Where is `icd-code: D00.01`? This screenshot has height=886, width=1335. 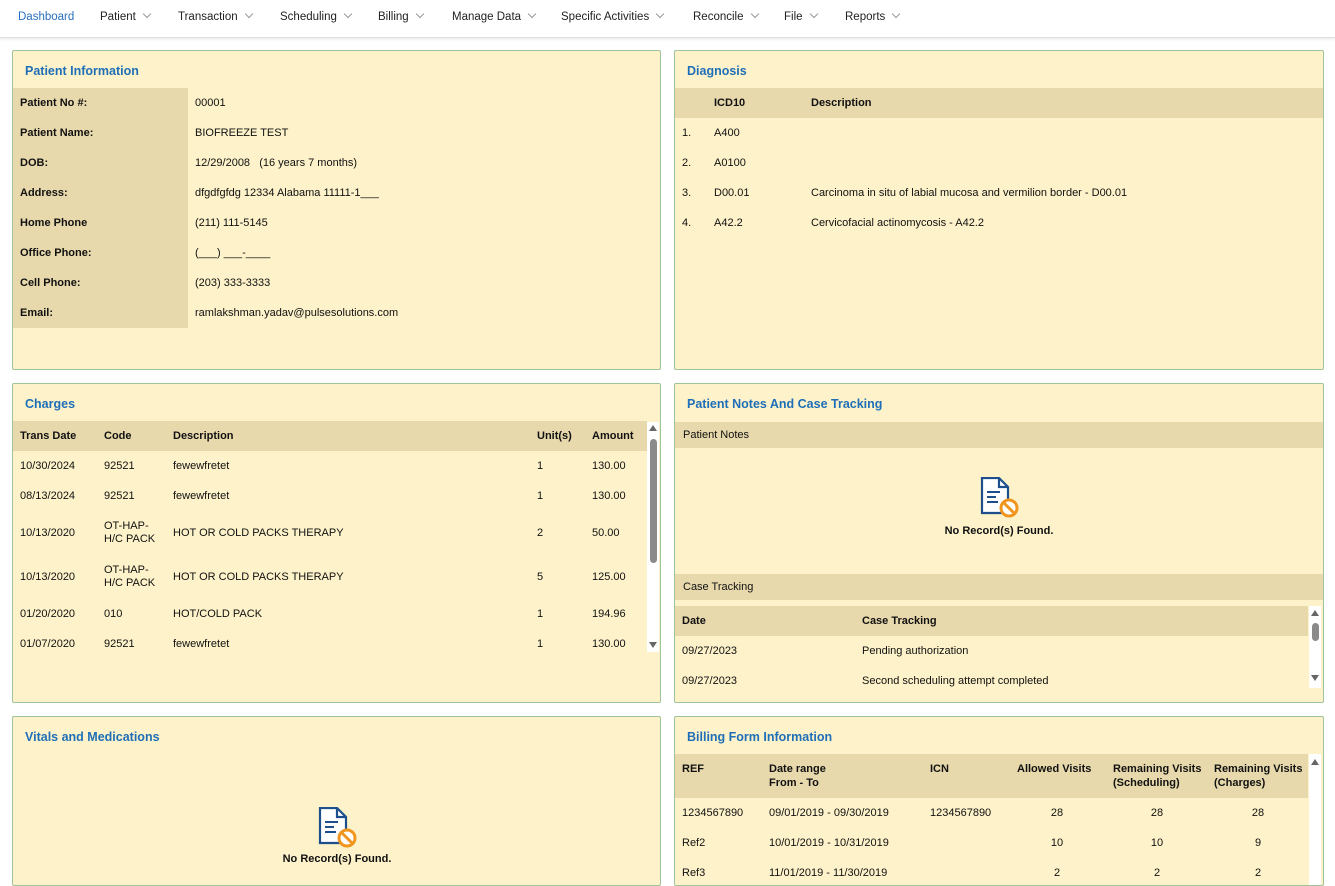 icd-code: D00.01 is located at coordinates (732, 193).